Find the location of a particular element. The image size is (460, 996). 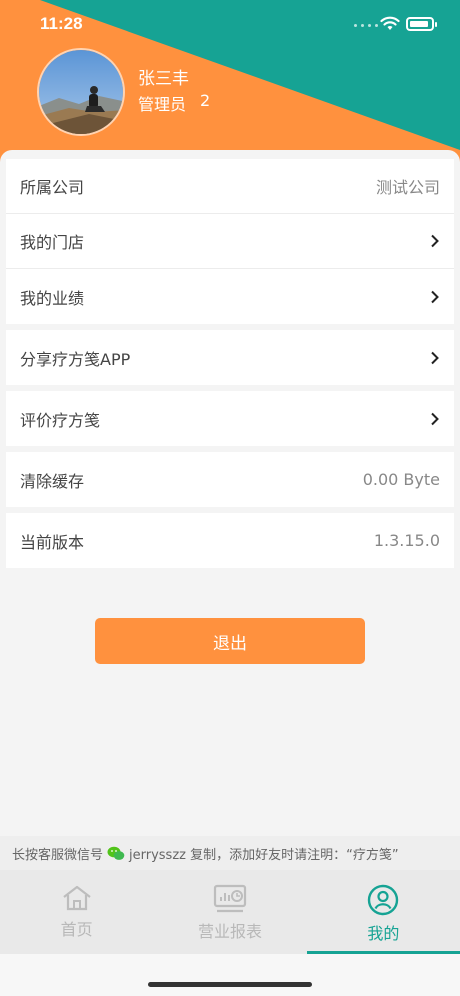

home-icon is located at coordinates (76, 898).